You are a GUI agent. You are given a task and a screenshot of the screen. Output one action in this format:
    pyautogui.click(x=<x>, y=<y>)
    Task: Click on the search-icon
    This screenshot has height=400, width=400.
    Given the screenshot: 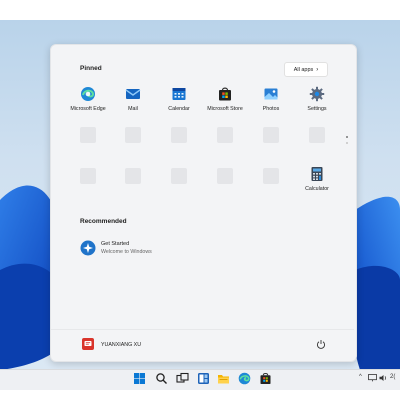 What is the action you would take?
    pyautogui.click(x=161, y=378)
    